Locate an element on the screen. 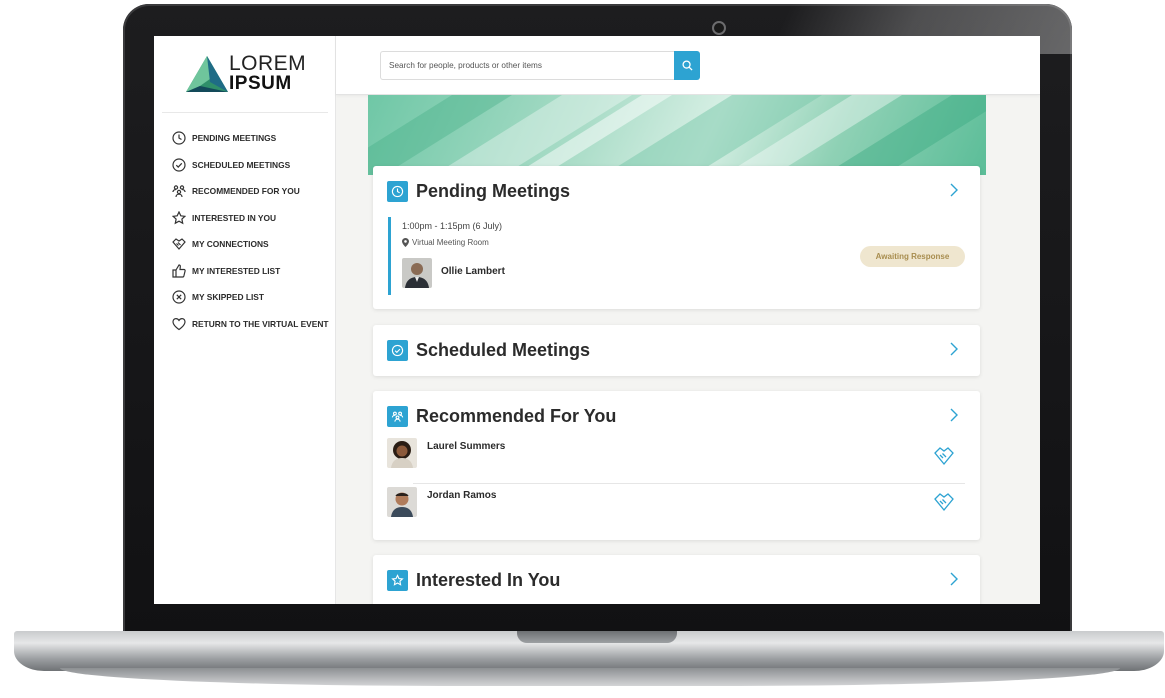 Image resolution: width=1165 pixels, height=698 pixels. camera-icon is located at coordinates (719, 28).